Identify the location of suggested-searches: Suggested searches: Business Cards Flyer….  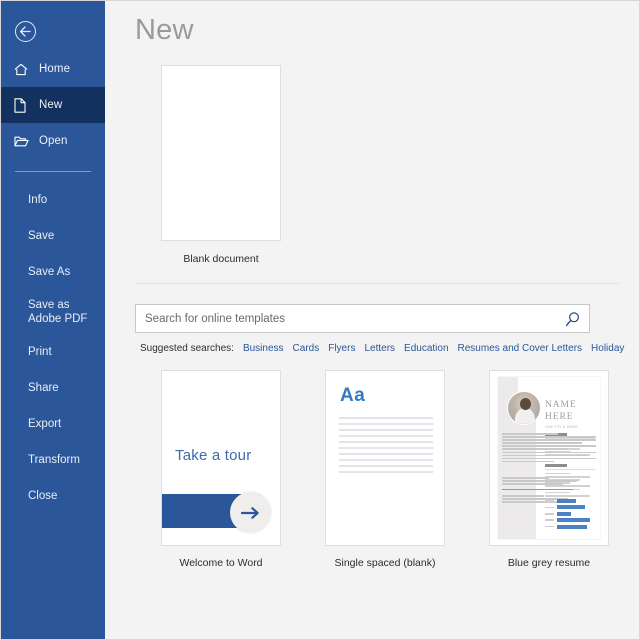
(389, 348).